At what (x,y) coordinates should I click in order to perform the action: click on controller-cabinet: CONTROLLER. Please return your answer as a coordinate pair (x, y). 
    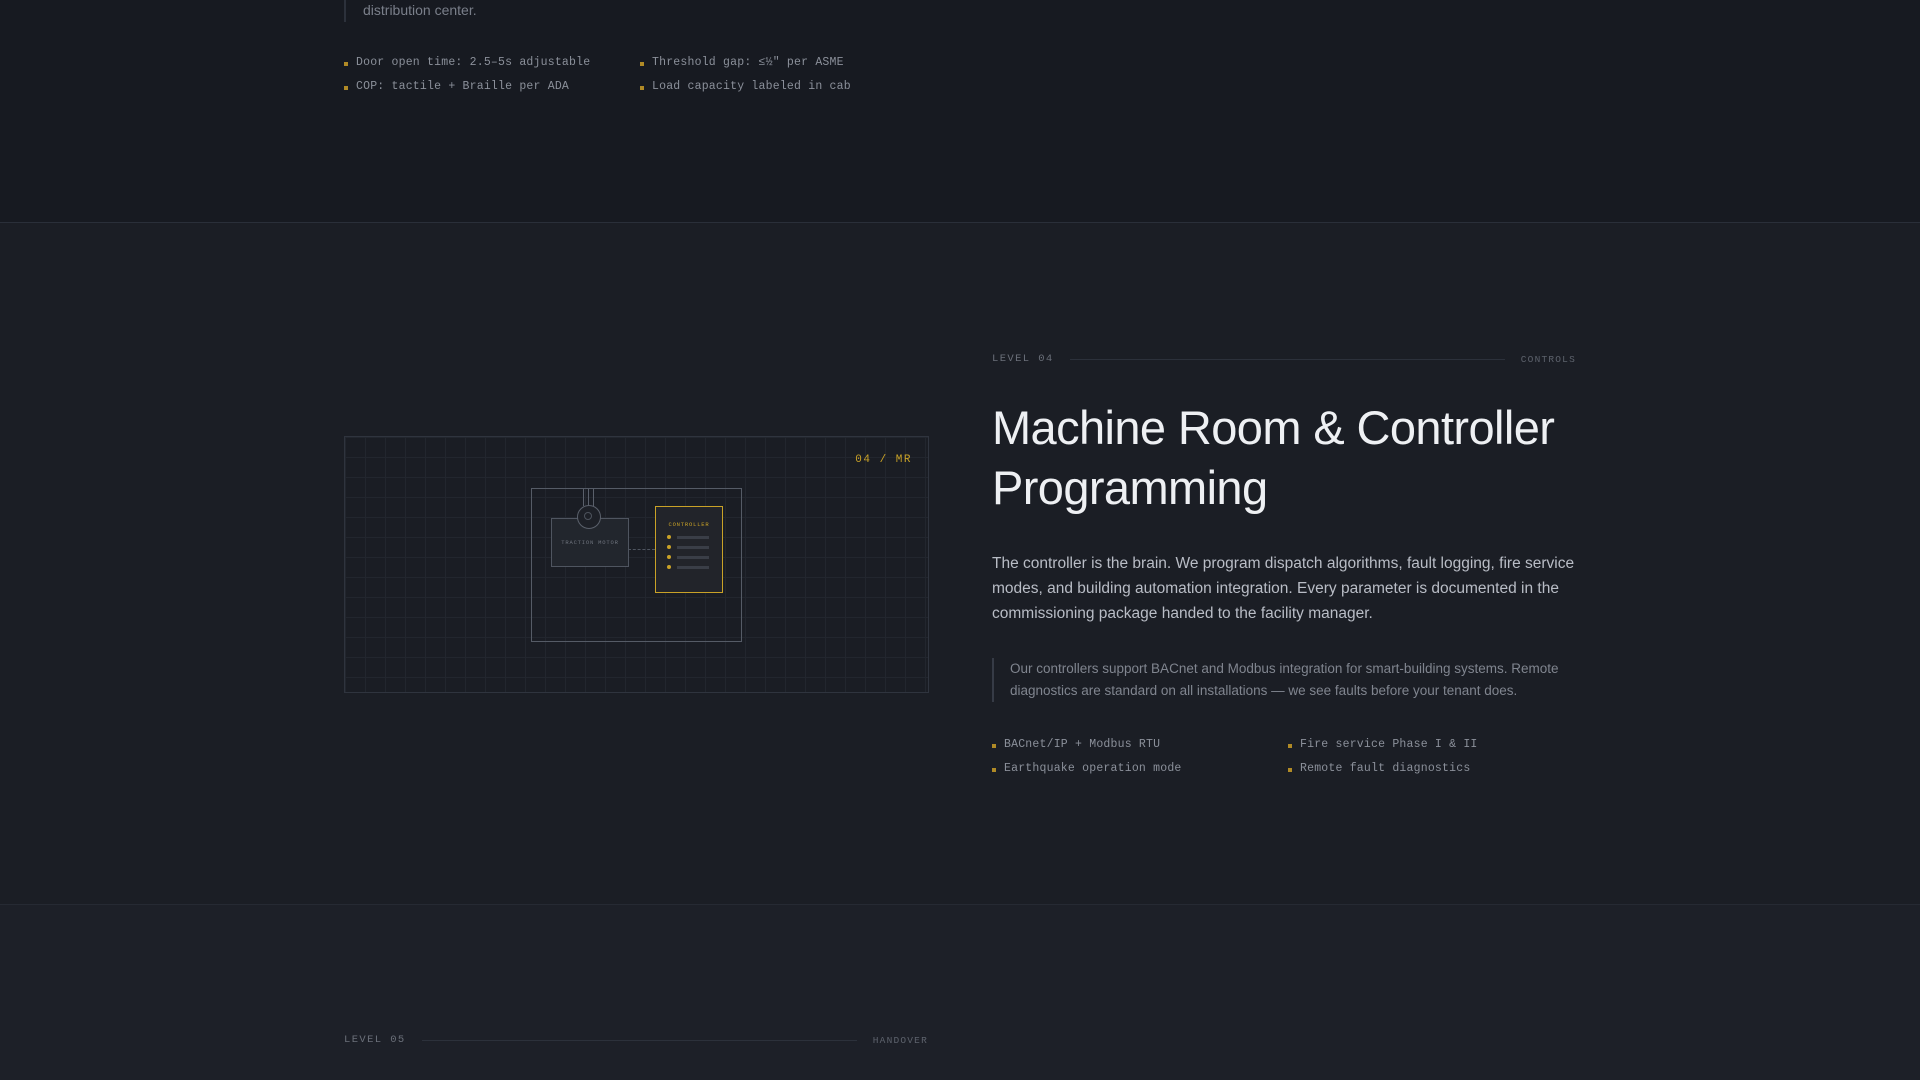
    Looking at the image, I should click on (689, 549).